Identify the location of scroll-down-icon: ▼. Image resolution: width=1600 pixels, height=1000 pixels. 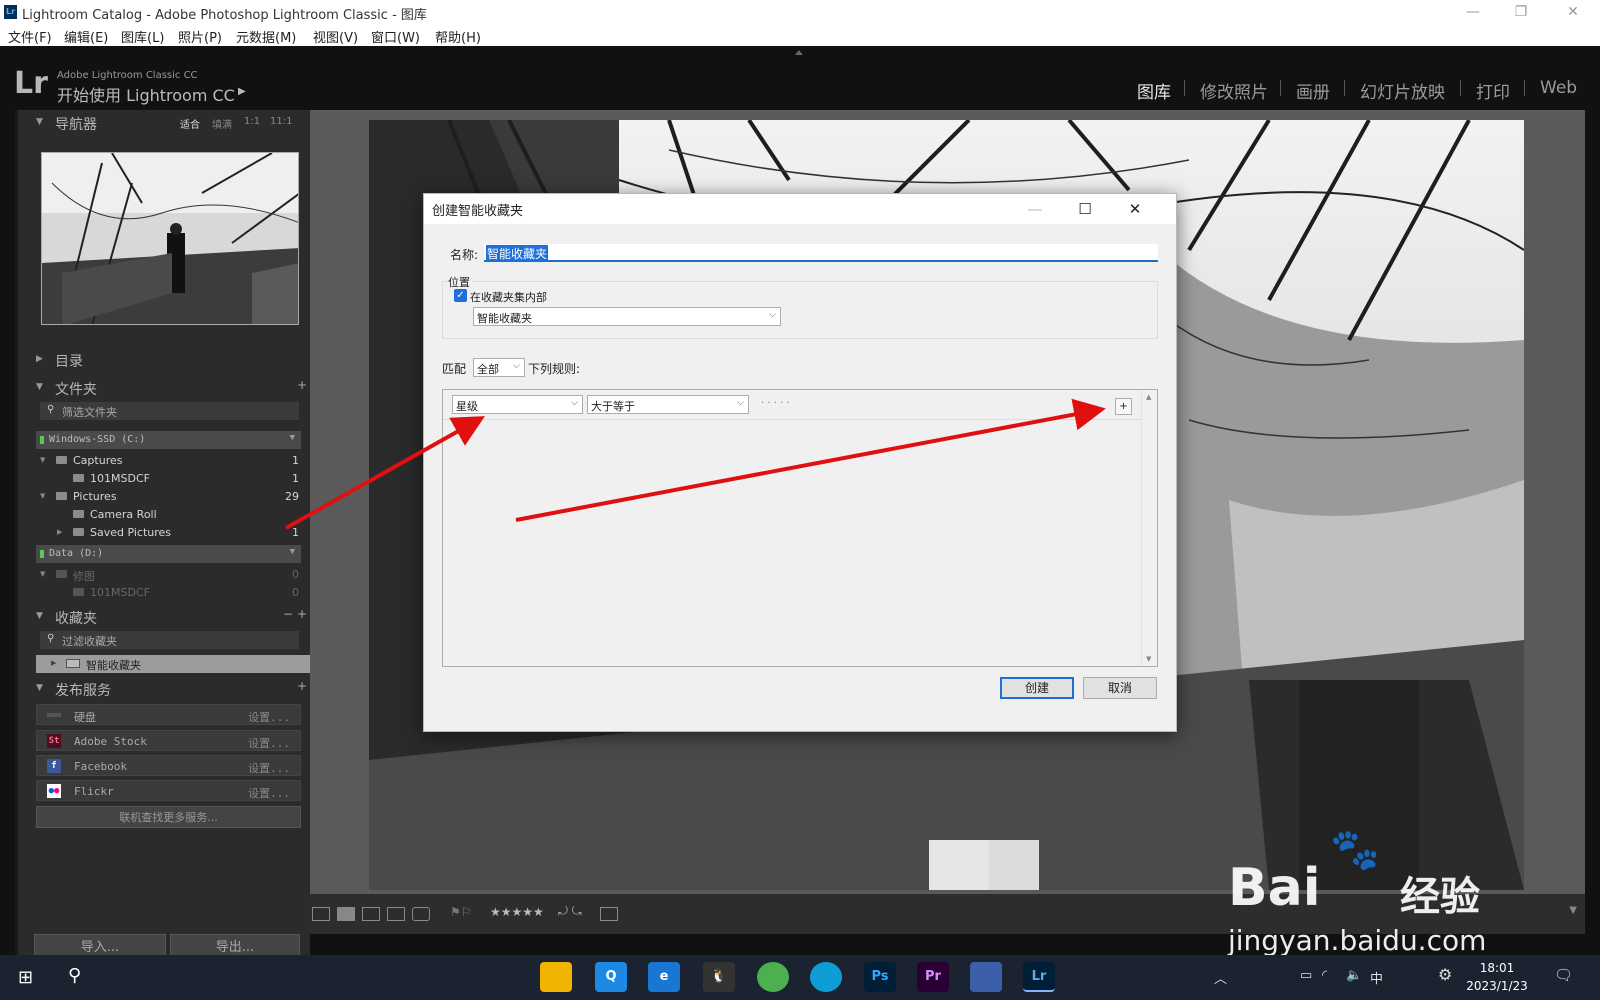
(1148, 659).